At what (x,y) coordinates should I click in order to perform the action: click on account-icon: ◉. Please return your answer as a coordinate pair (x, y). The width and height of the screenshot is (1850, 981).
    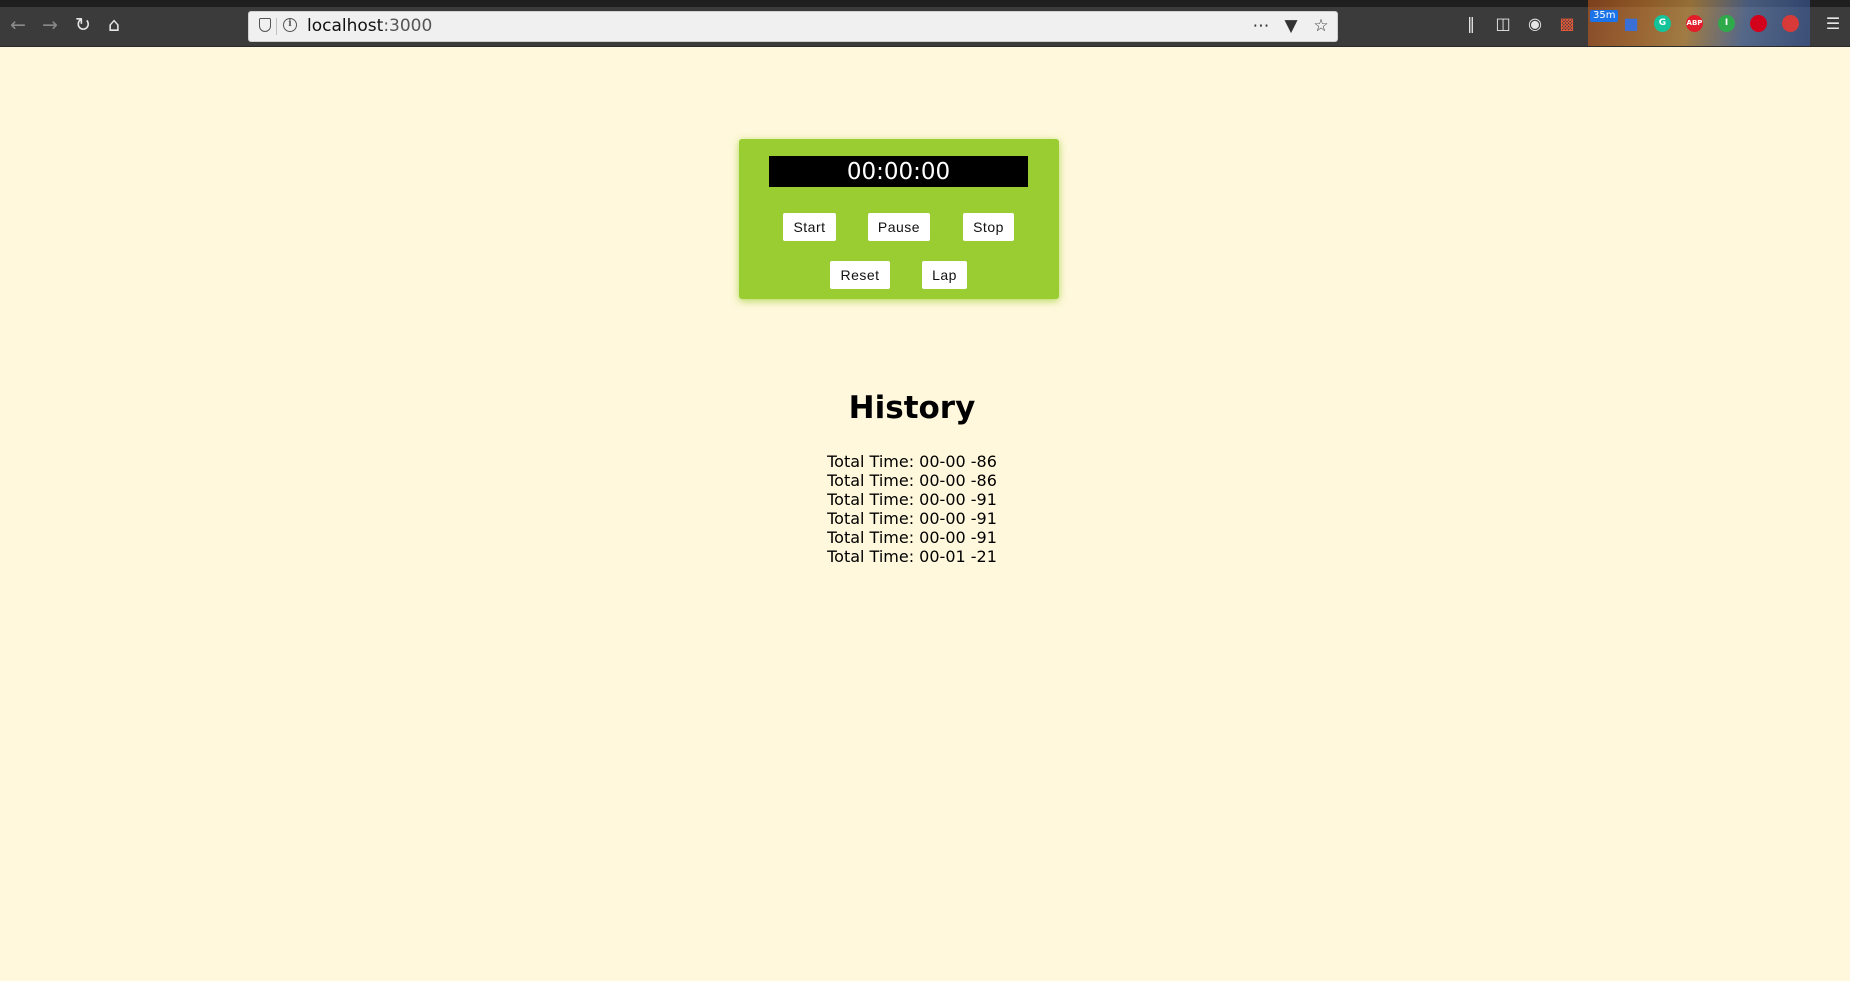
    Looking at the image, I should click on (1535, 24).